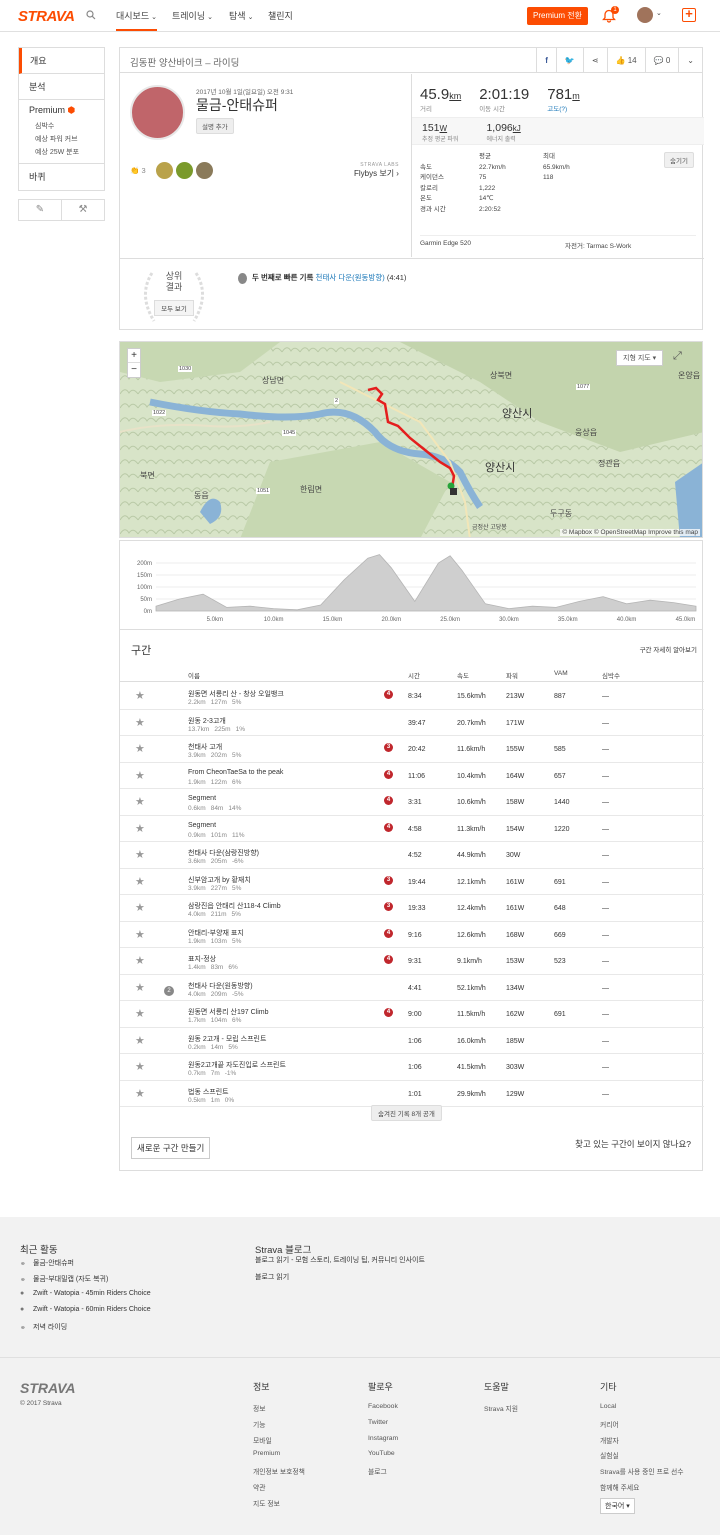  I want to click on footer-link: 블로그, so click(383, 1474).